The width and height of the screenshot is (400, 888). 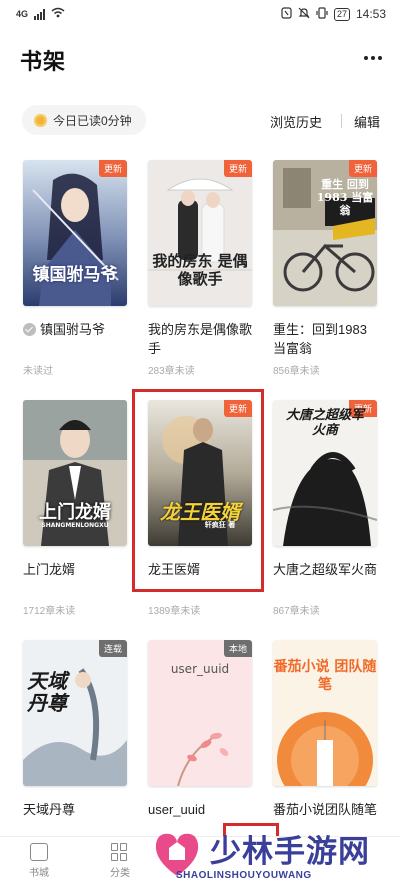 What do you see at coordinates (370, 14) in the screenshot?
I see `clock: 14:53` at bounding box center [370, 14].